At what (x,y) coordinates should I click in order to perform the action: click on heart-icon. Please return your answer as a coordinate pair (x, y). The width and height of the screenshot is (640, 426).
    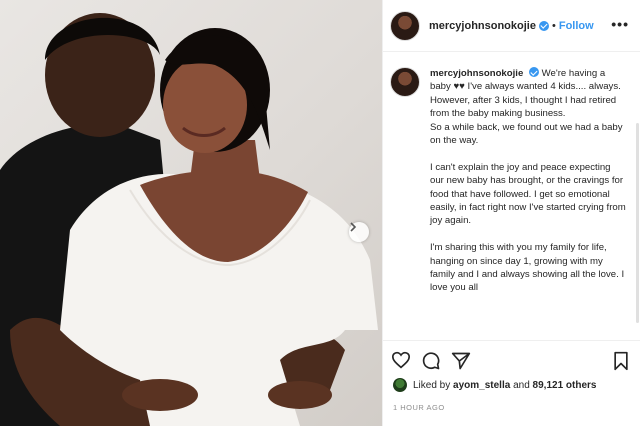
    Looking at the image, I should click on (401, 360).